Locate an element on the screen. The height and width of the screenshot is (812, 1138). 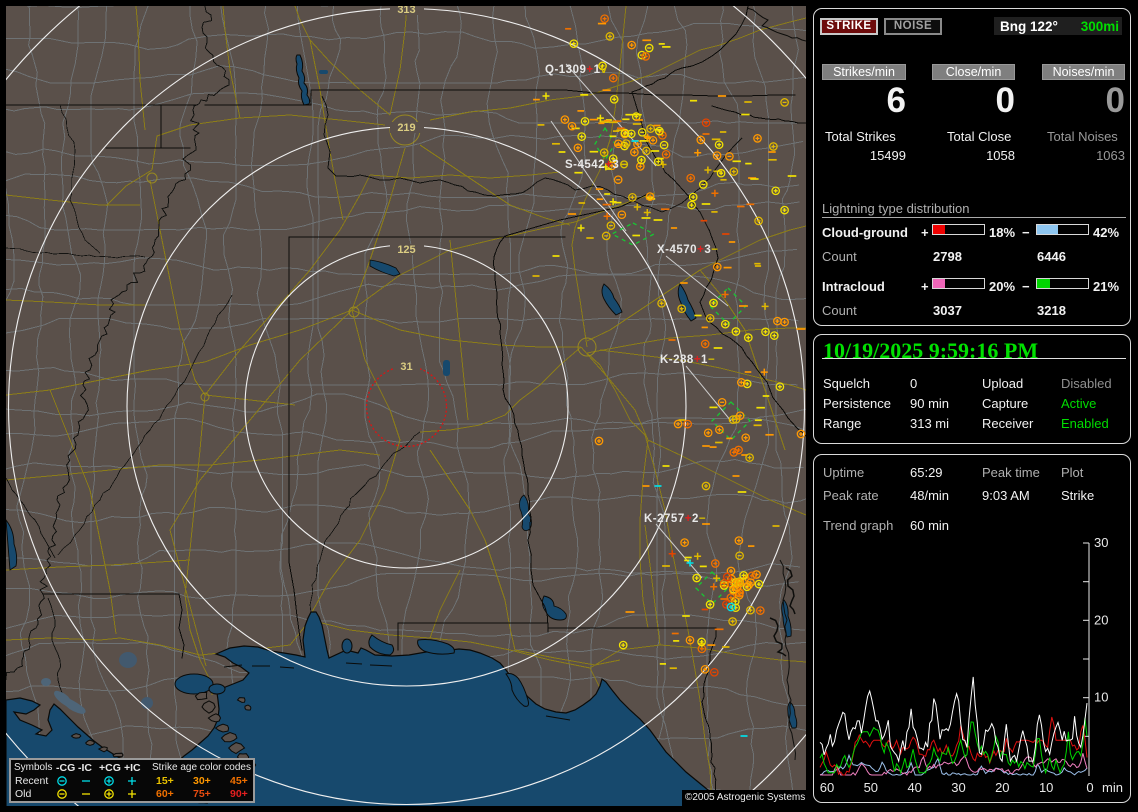
svg-text: 125 is located at coordinates (406, 250).